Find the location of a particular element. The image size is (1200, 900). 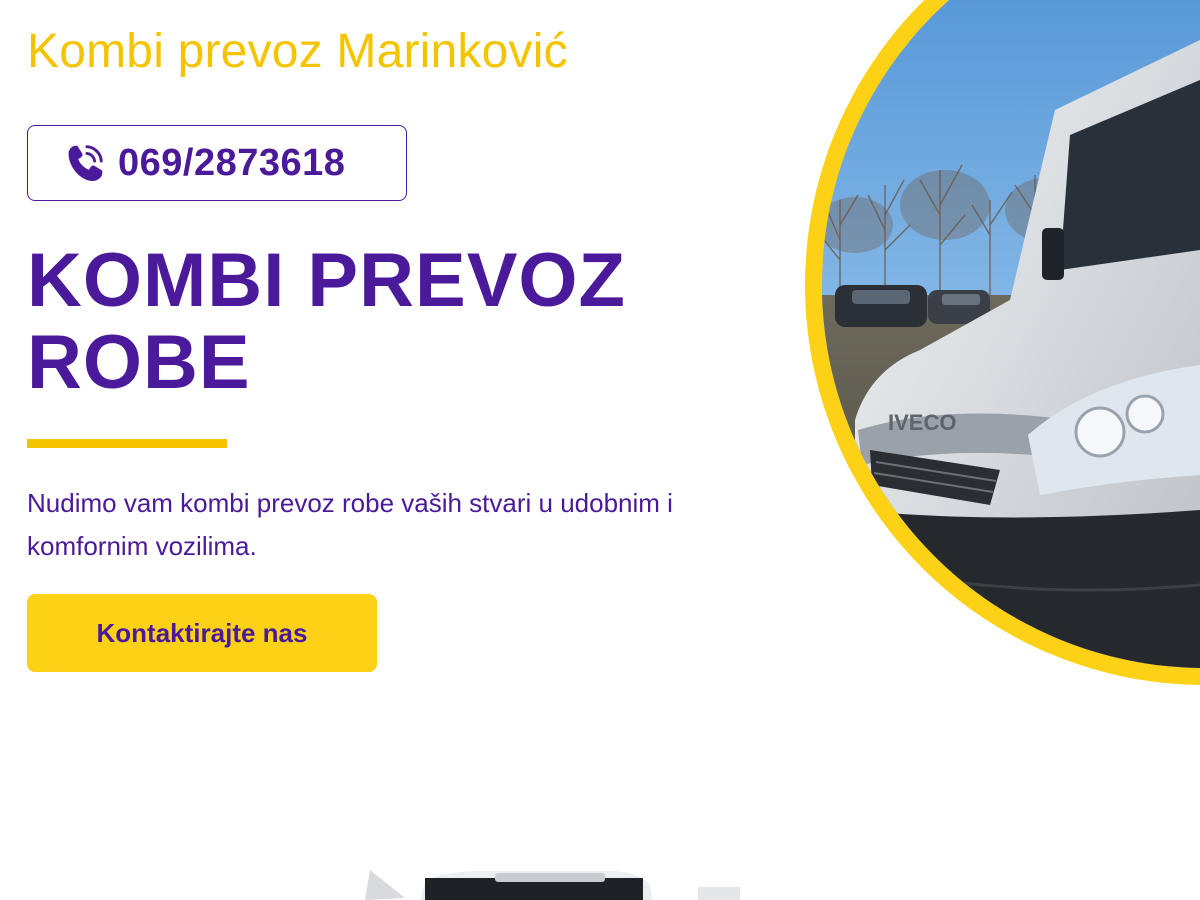

phone-ringing-icon is located at coordinates (85, 163).